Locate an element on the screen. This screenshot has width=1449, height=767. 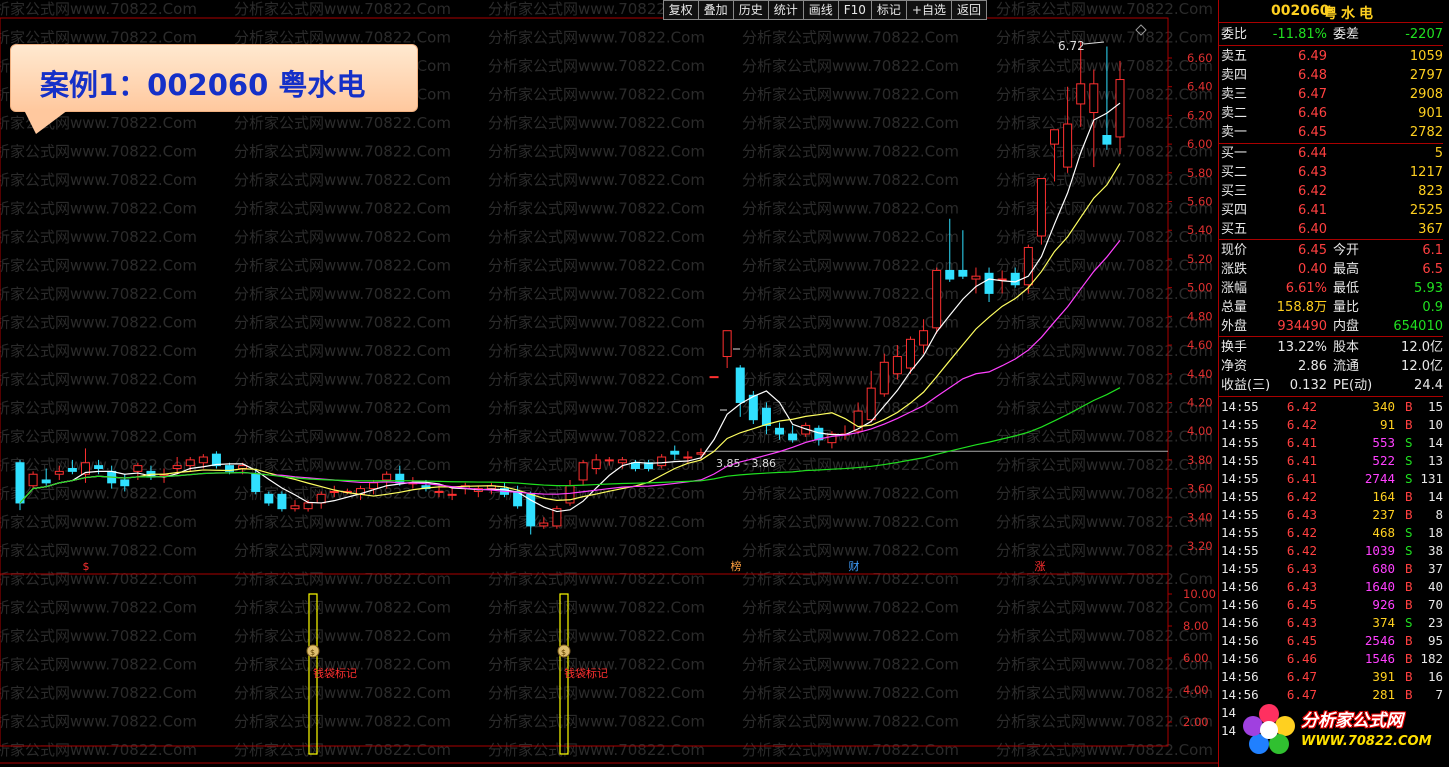
tick-volume: 237 is located at coordinates (1383, 514).